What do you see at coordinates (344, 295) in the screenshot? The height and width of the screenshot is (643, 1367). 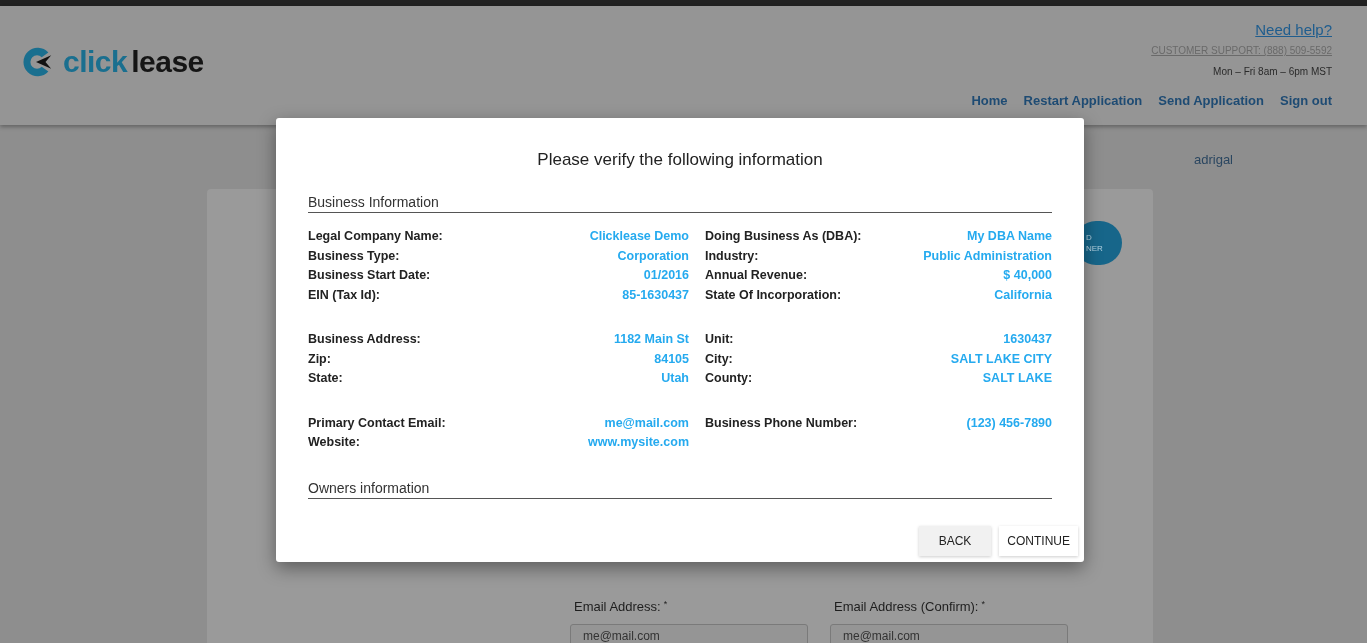 I see `field-label: EIN (Tax Id):` at bounding box center [344, 295].